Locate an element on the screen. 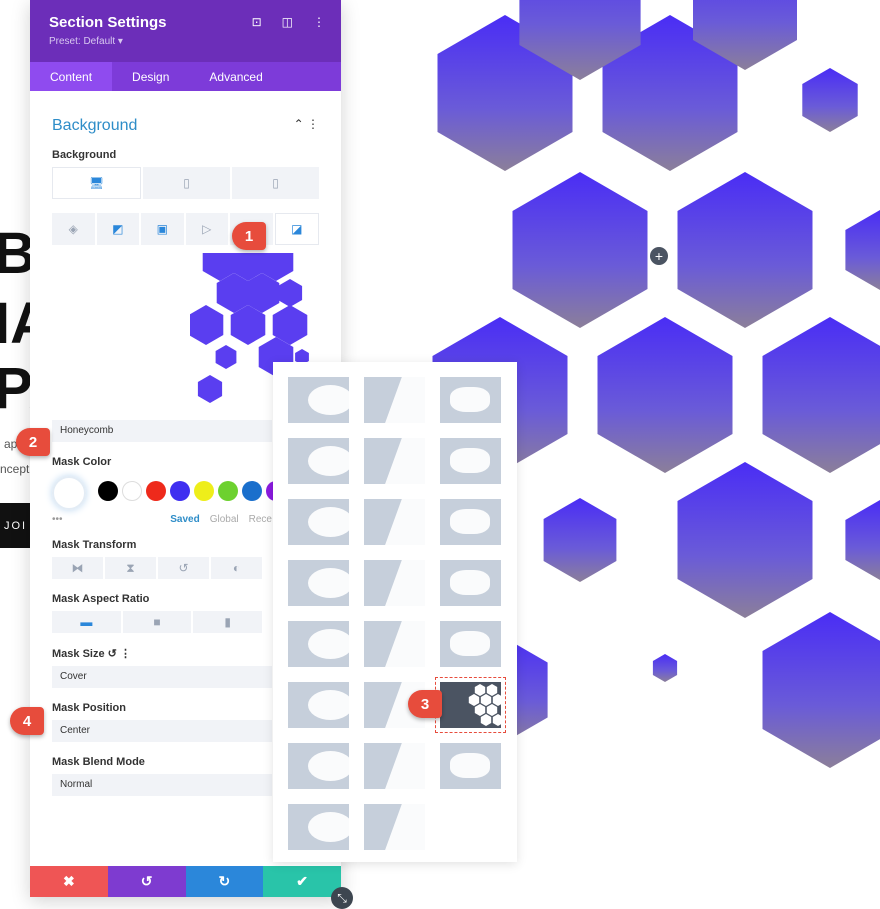 The width and height of the screenshot is (880, 909). mask-style-field: Honeycomb is located at coordinates (162, 431).